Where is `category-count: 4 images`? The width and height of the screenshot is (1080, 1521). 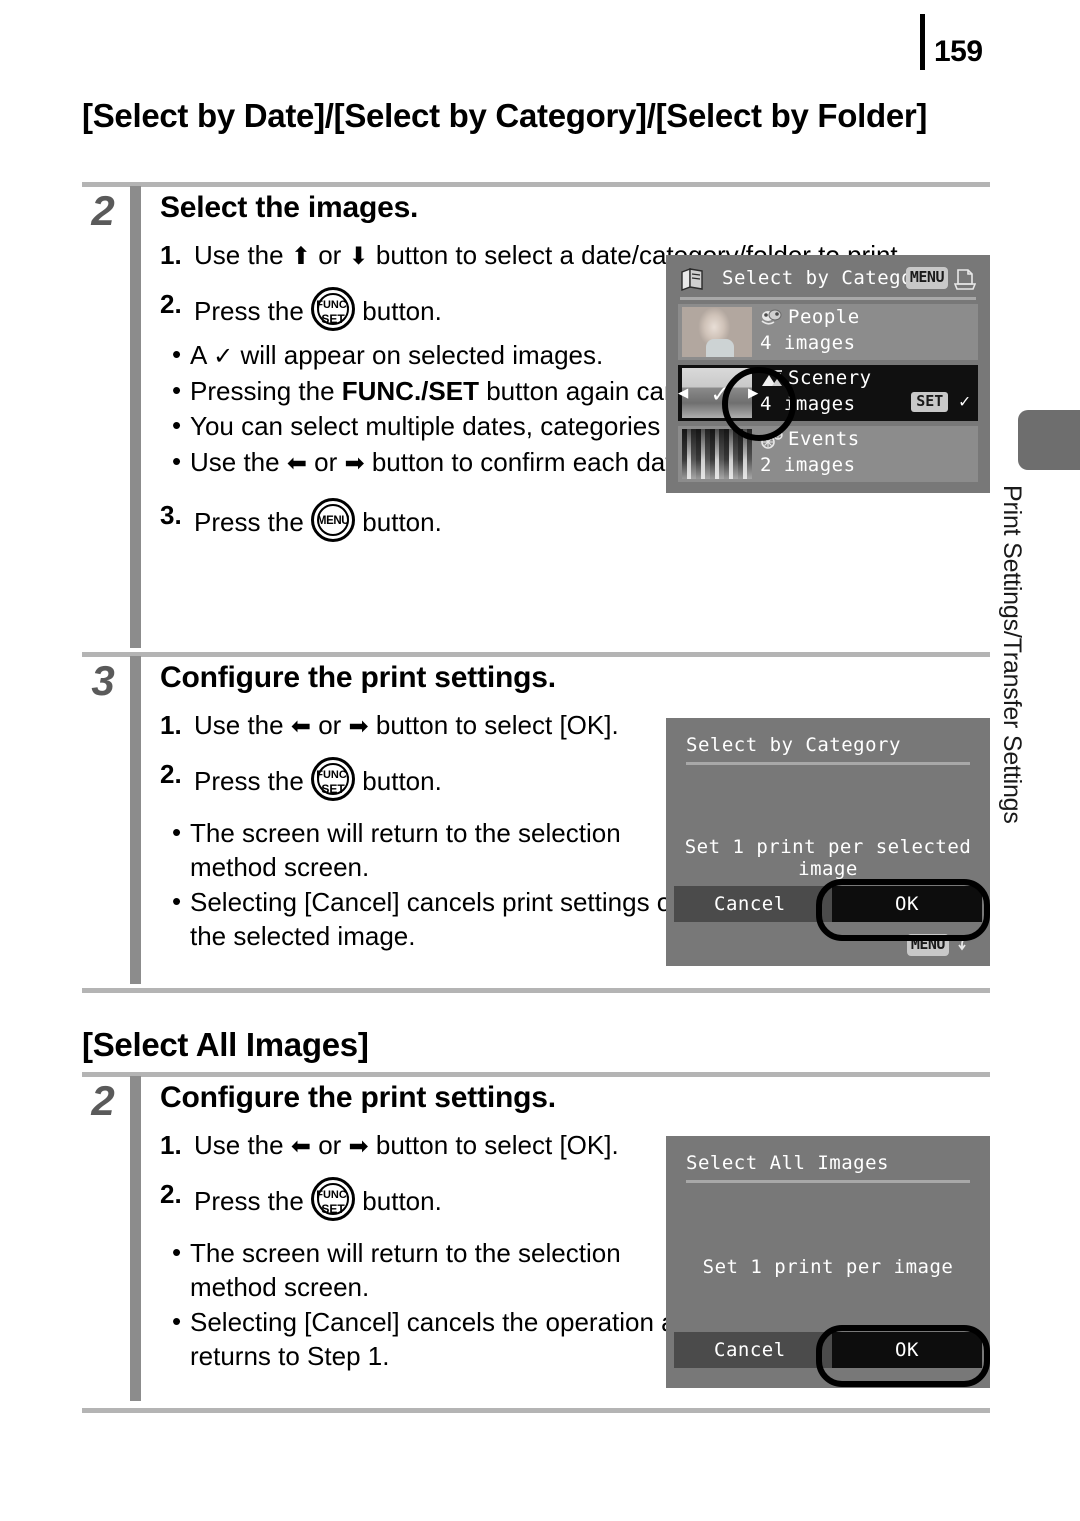
category-count: 4 images is located at coordinates (808, 343).